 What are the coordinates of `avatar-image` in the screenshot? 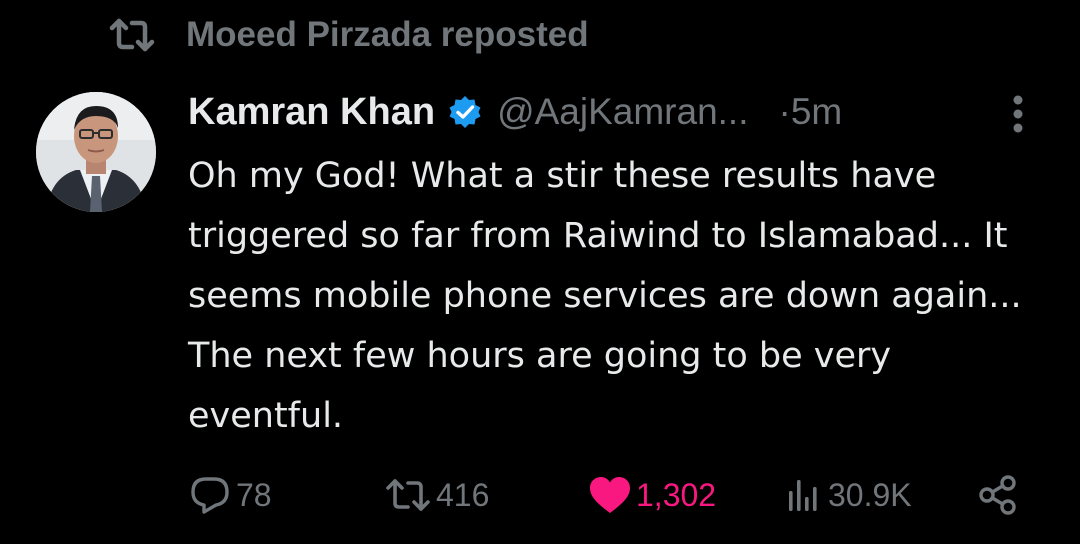 It's located at (96, 152).